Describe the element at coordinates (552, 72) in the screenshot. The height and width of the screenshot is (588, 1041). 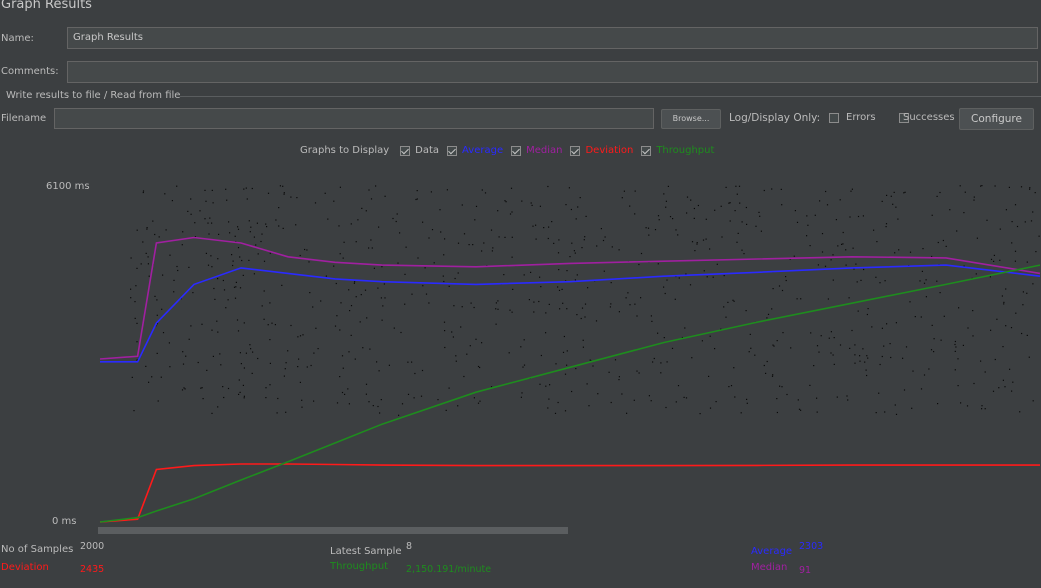
I see `comments-input` at that location.